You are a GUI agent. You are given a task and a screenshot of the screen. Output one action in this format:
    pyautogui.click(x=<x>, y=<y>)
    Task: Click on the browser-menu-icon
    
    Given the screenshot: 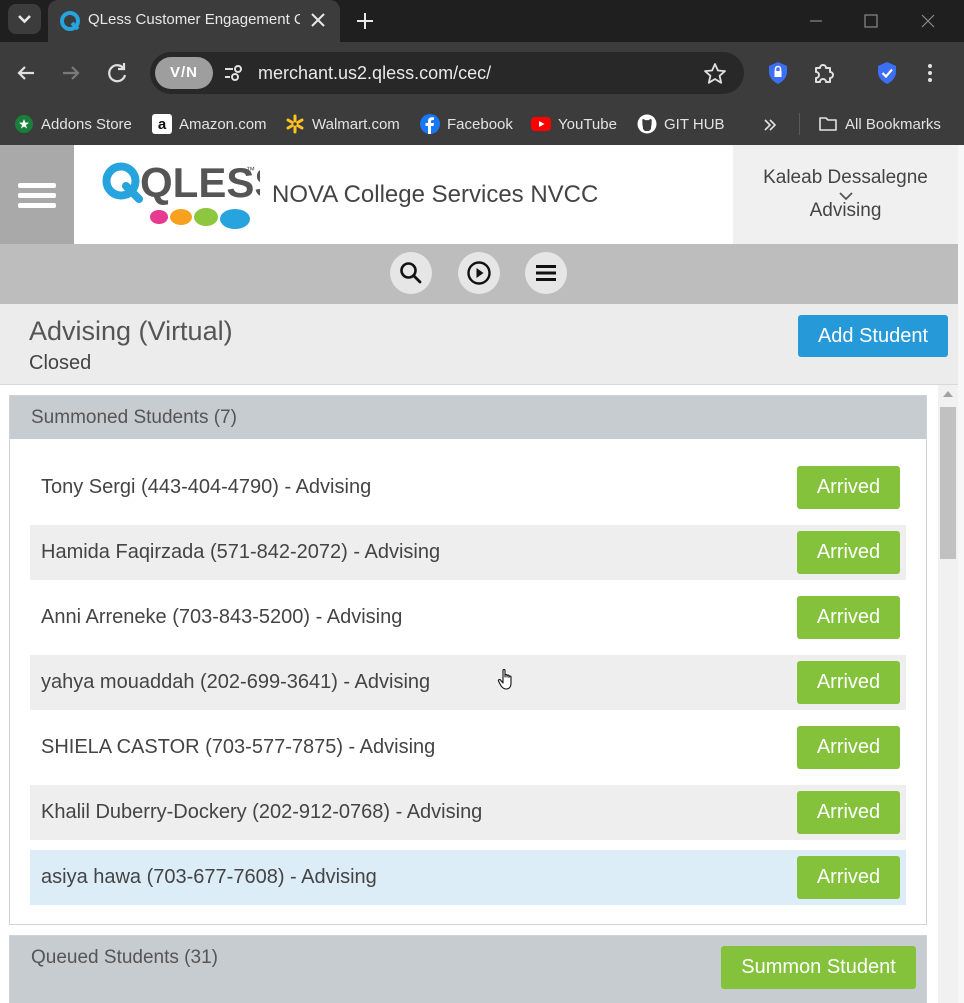 What is the action you would take?
    pyautogui.click(x=930, y=73)
    